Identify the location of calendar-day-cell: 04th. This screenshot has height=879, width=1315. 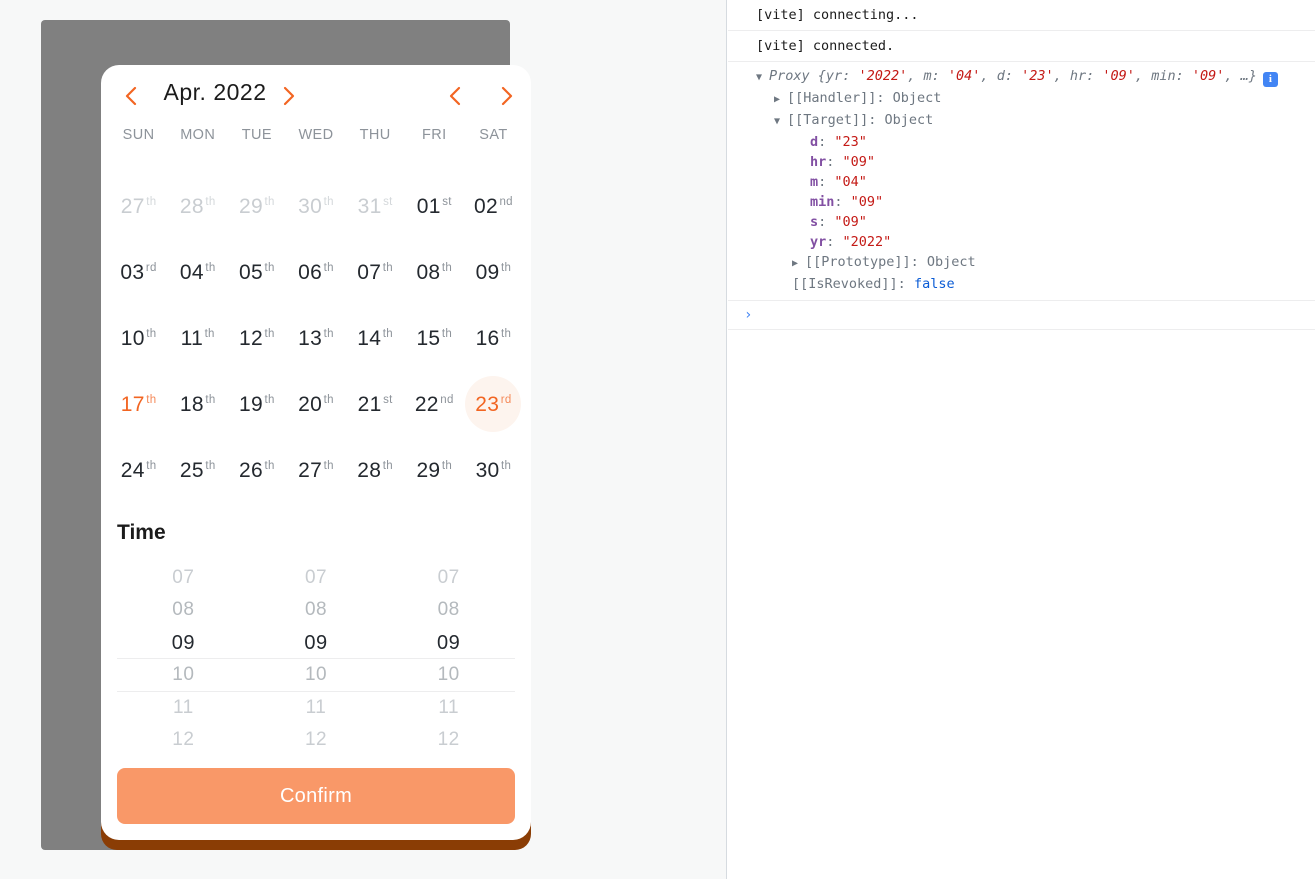
(197, 272).